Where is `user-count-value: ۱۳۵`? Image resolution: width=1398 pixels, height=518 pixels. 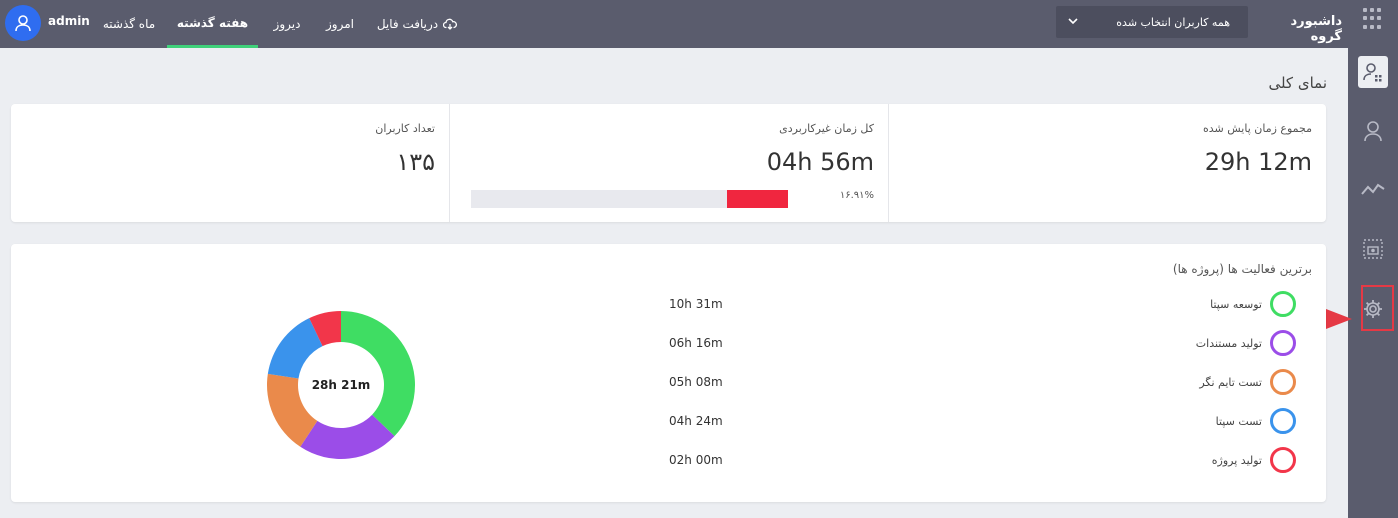
user-count-value: ۱۳۵ is located at coordinates (415, 162).